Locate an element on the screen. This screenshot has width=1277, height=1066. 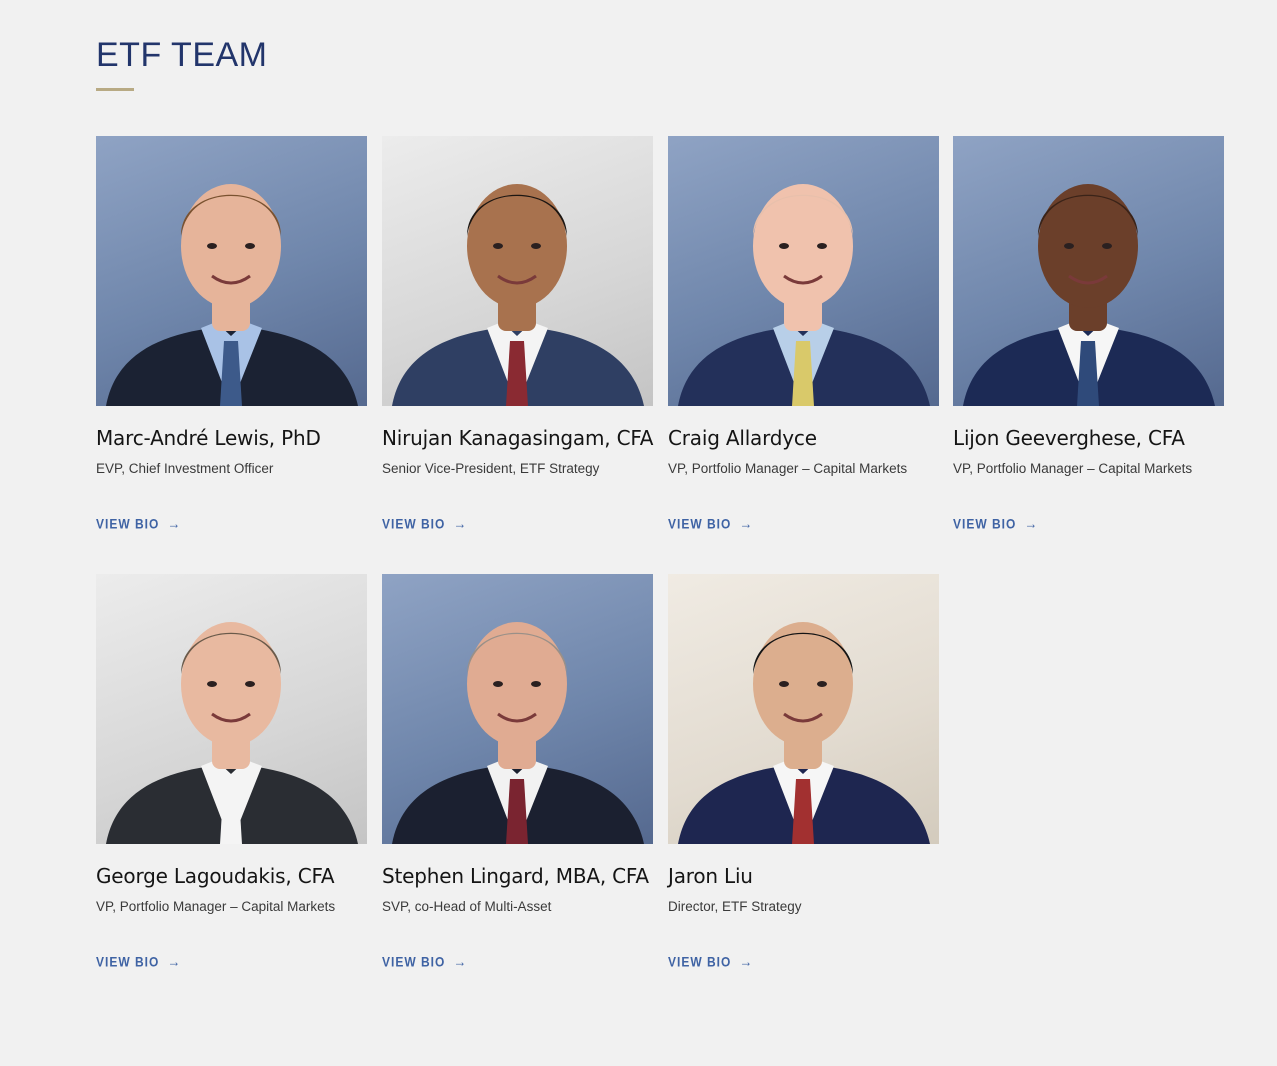
member-name: George Lagoudakis, CFA is located at coordinates (215, 876).